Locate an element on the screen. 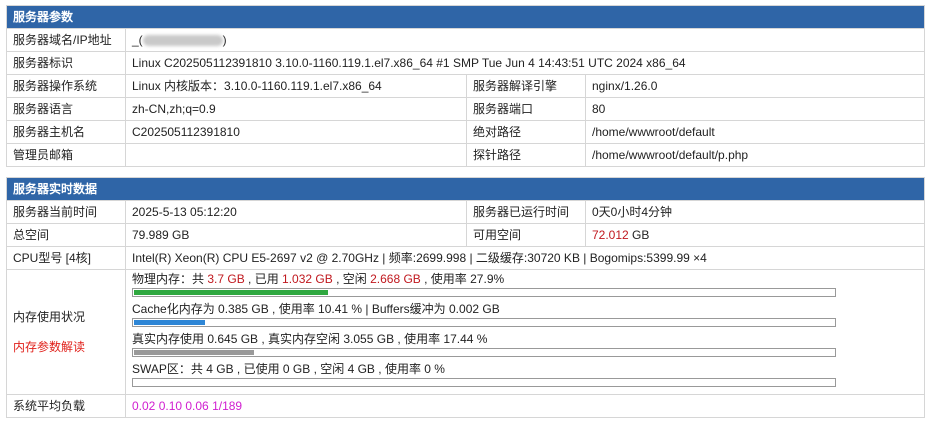 This screenshot has width=931, height=430. memory-label-cell: 内存使用状况 内存参数解读 is located at coordinates (66, 332).